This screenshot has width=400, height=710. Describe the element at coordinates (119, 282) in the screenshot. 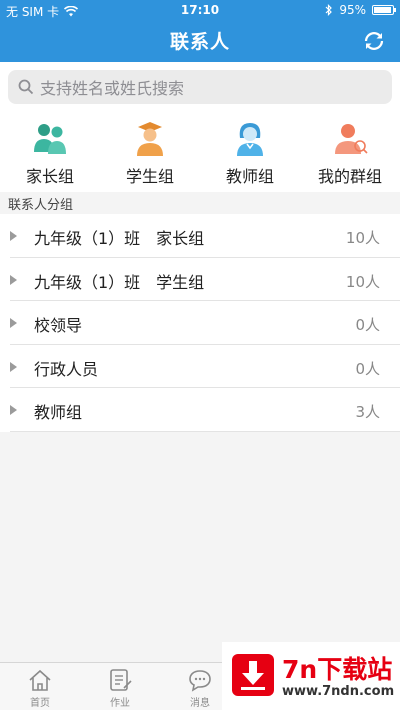

I see `group-name: 九年级（1）班 学生组` at that location.